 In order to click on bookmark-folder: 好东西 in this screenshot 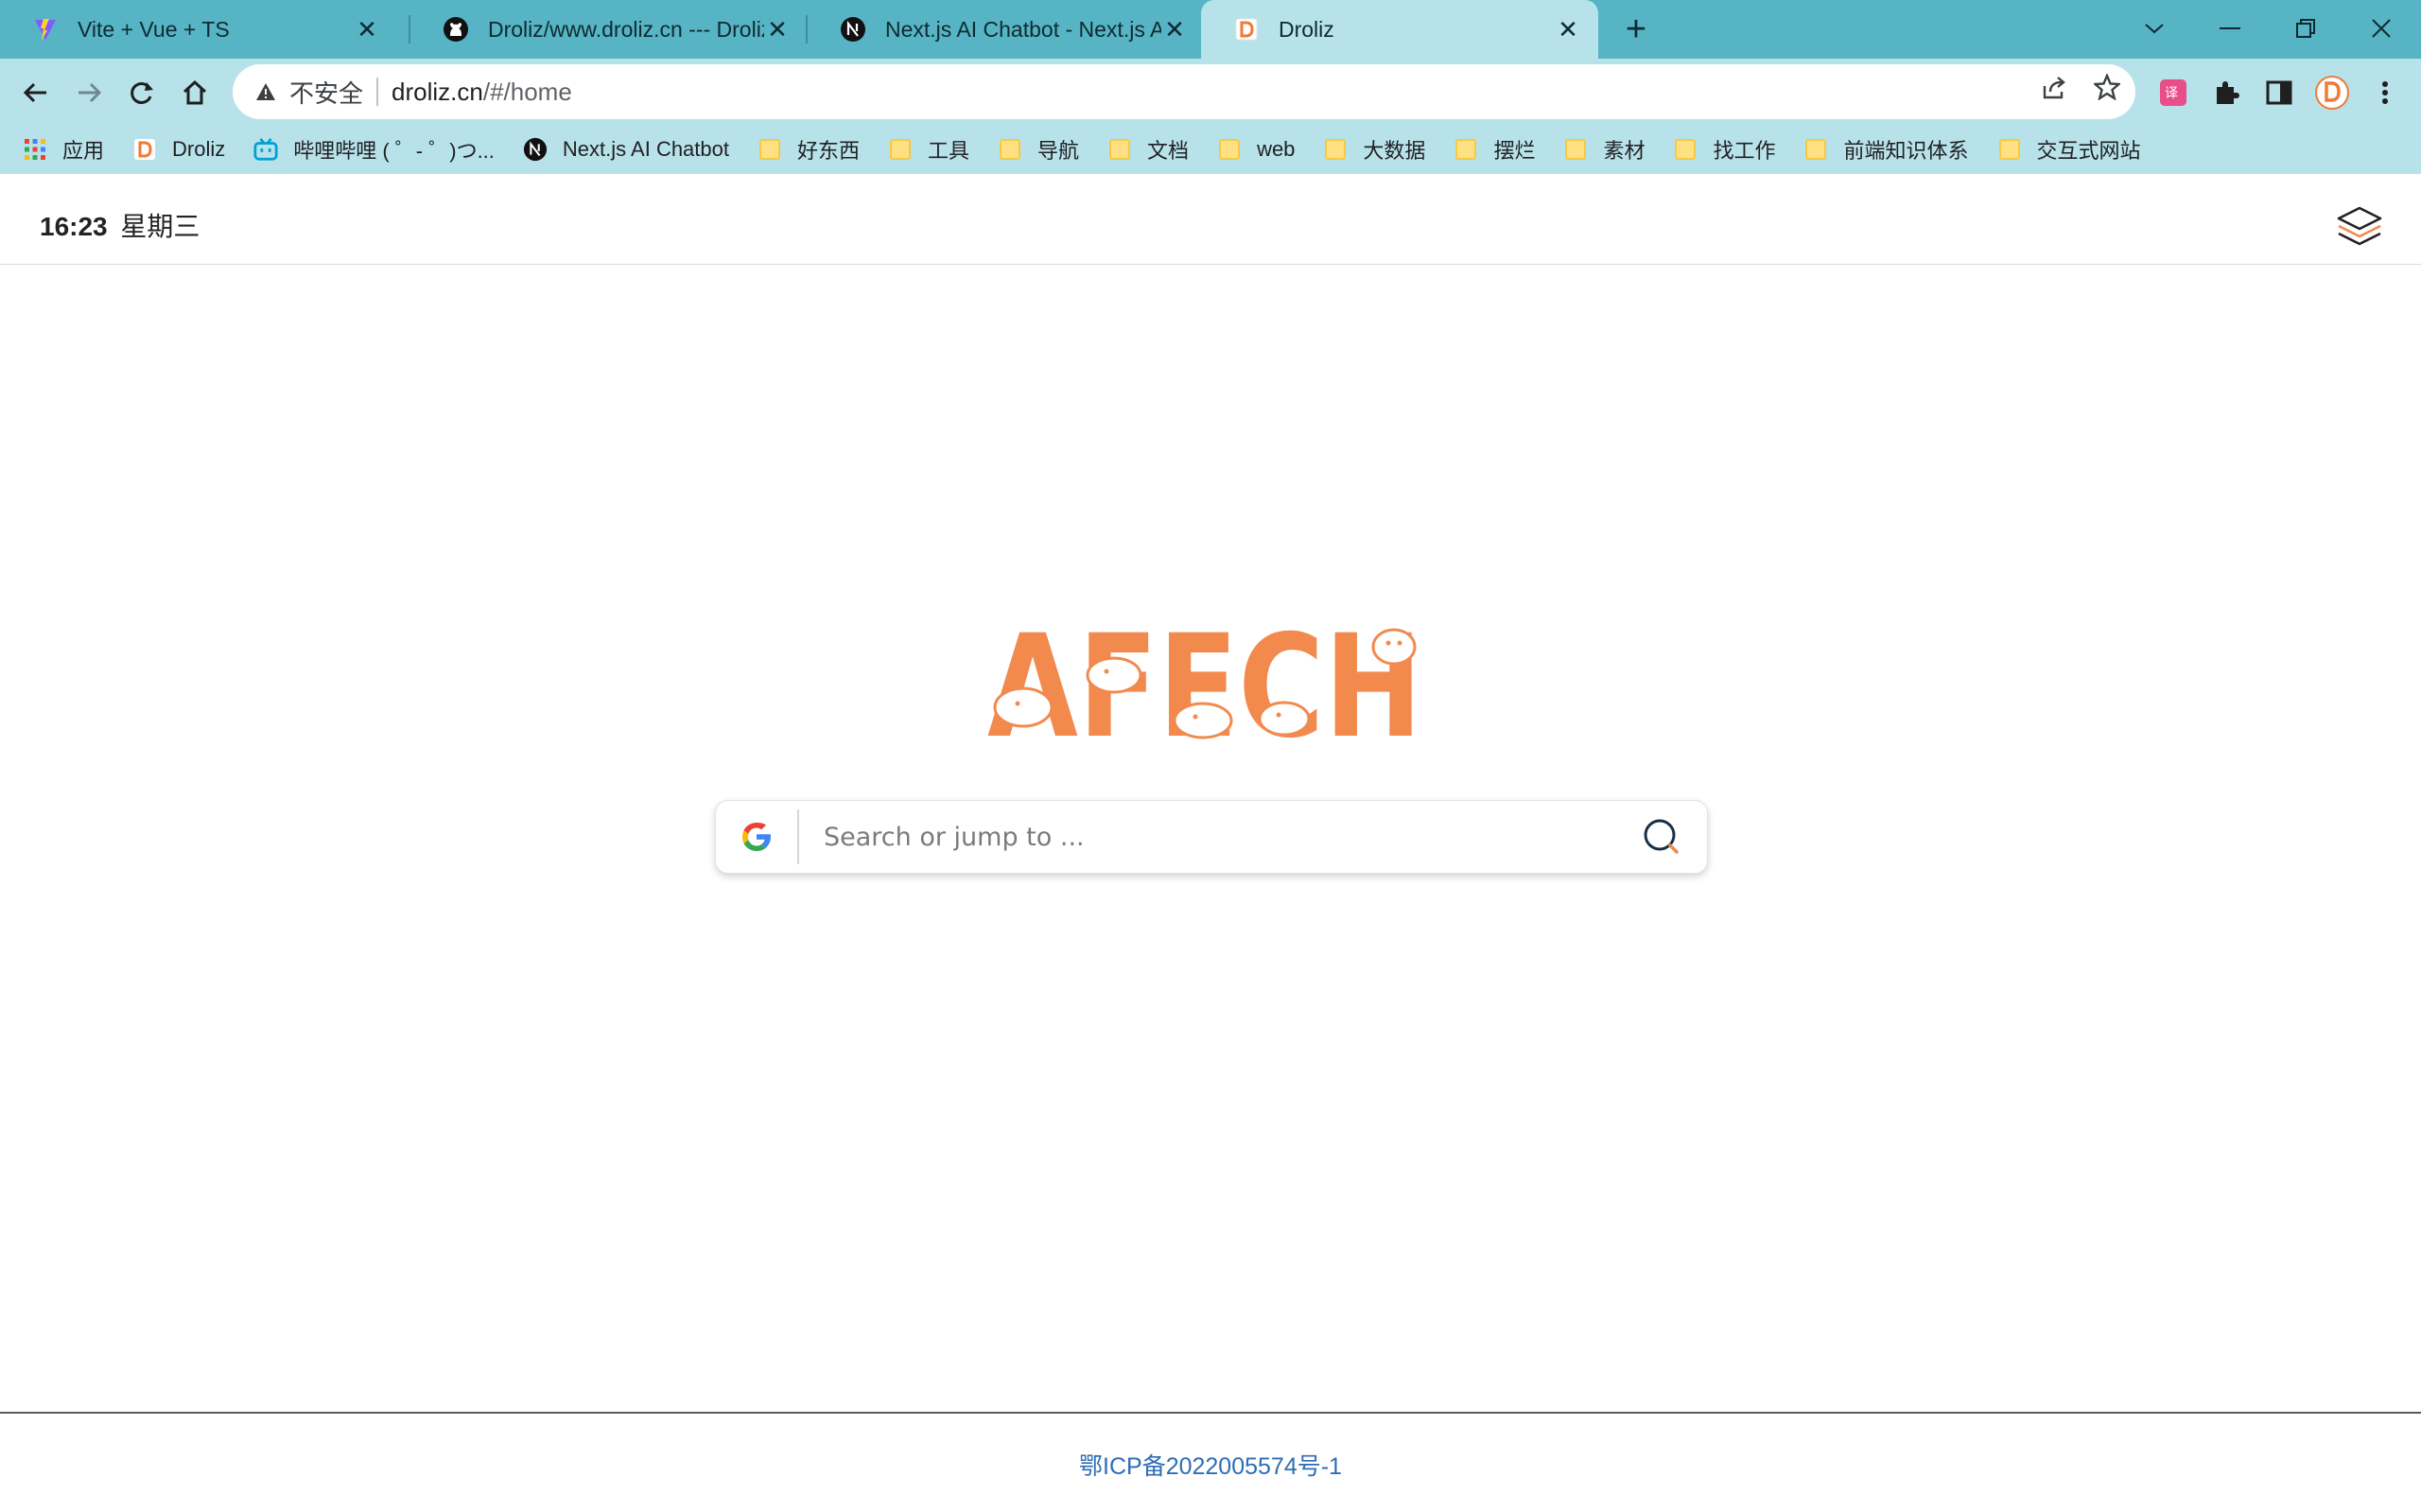, I will do `click(809, 149)`.